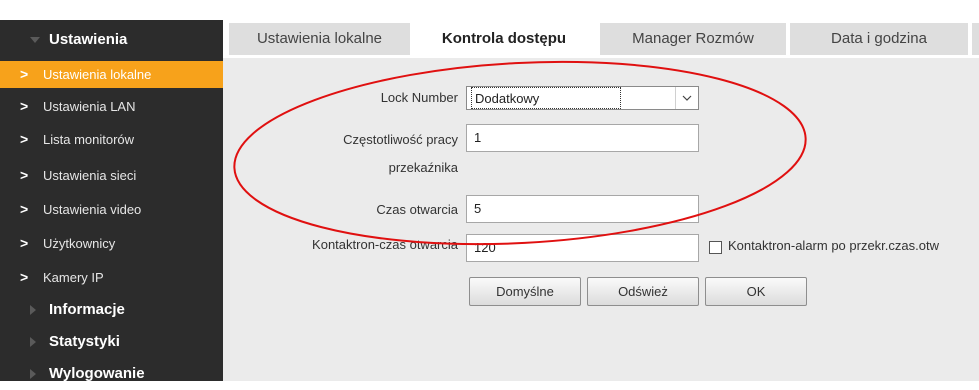 This screenshot has height=390, width=979. I want to click on lock-number-label: Lock Number, so click(419, 97).